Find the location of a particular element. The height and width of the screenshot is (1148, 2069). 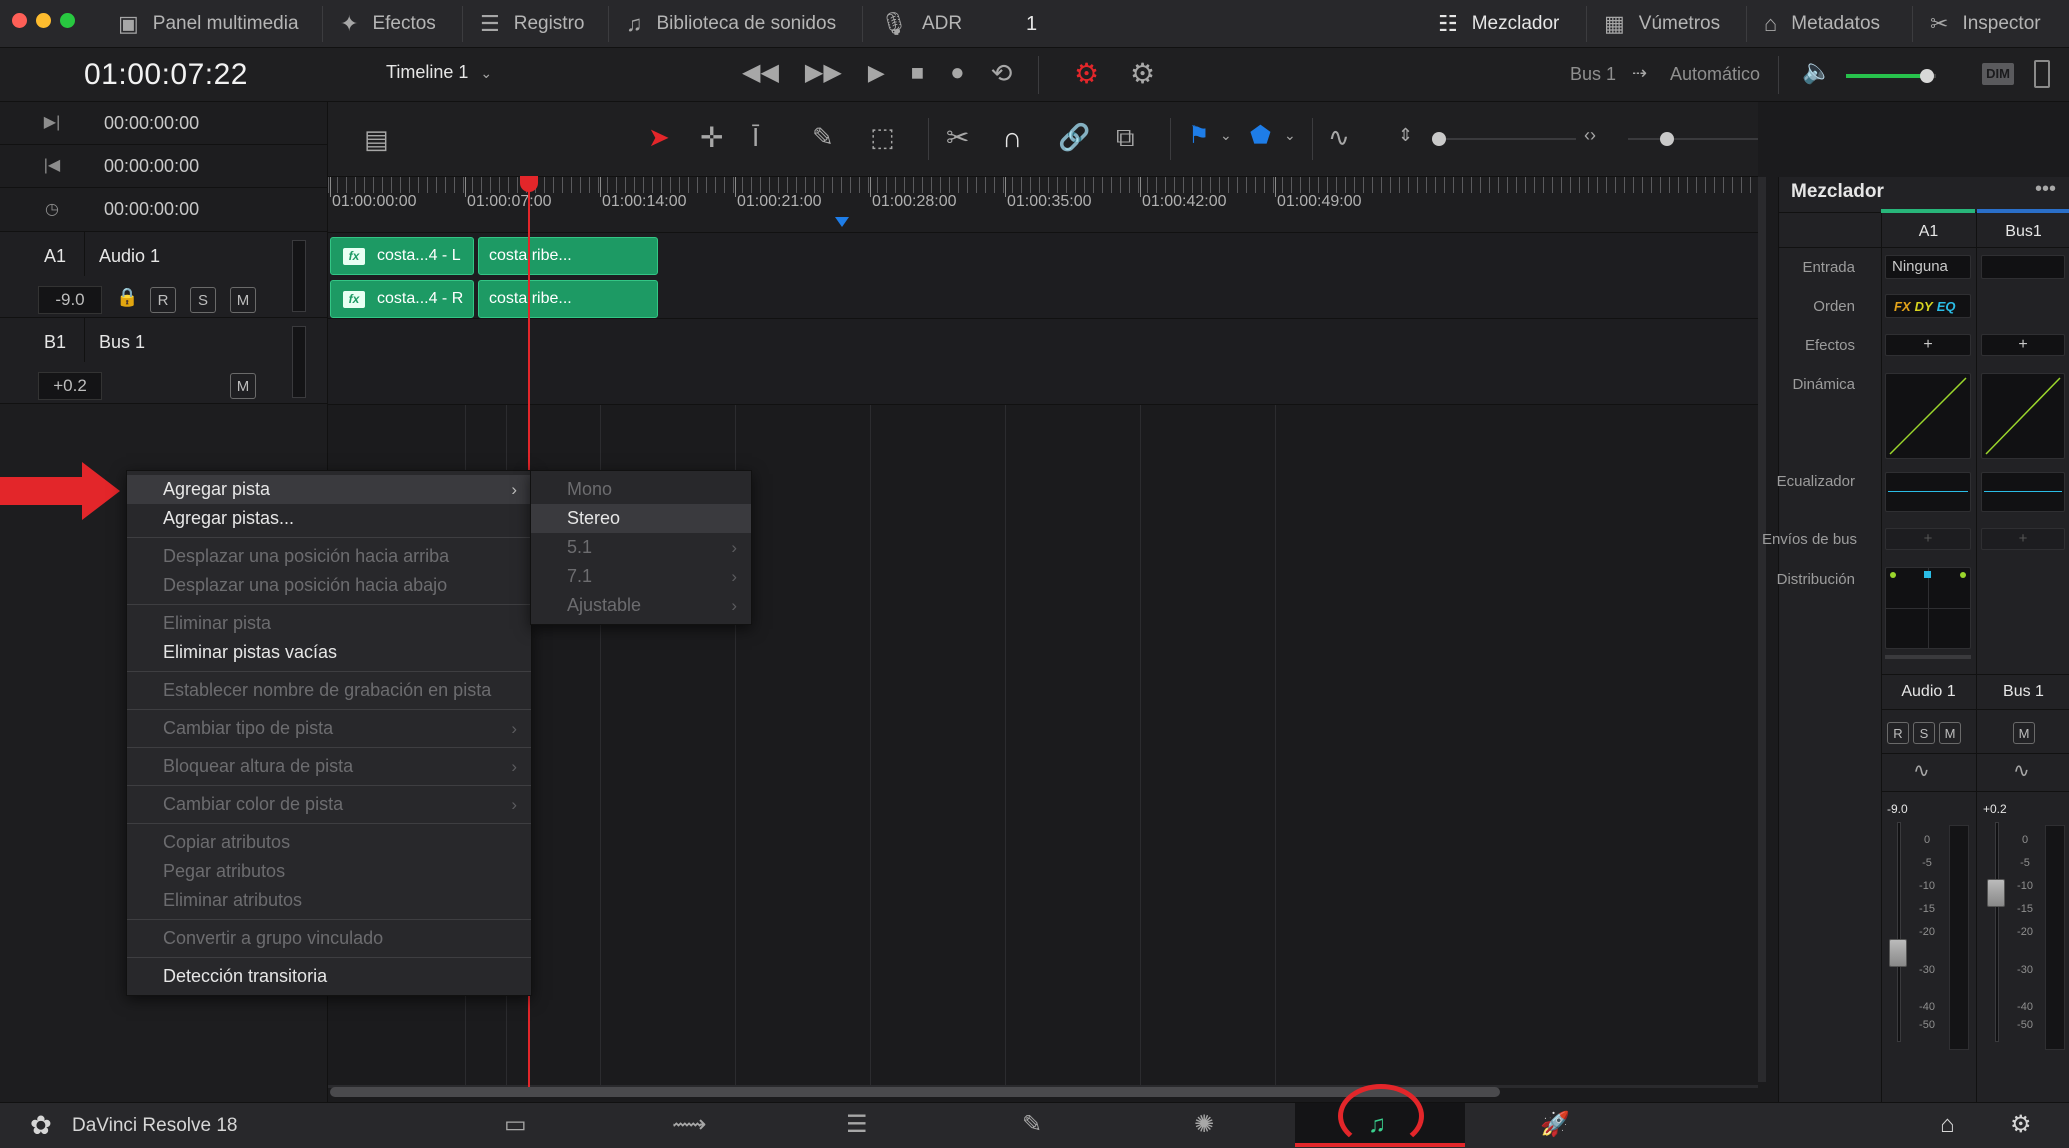

effects-button: ✦ Efectos is located at coordinates (388, 24).